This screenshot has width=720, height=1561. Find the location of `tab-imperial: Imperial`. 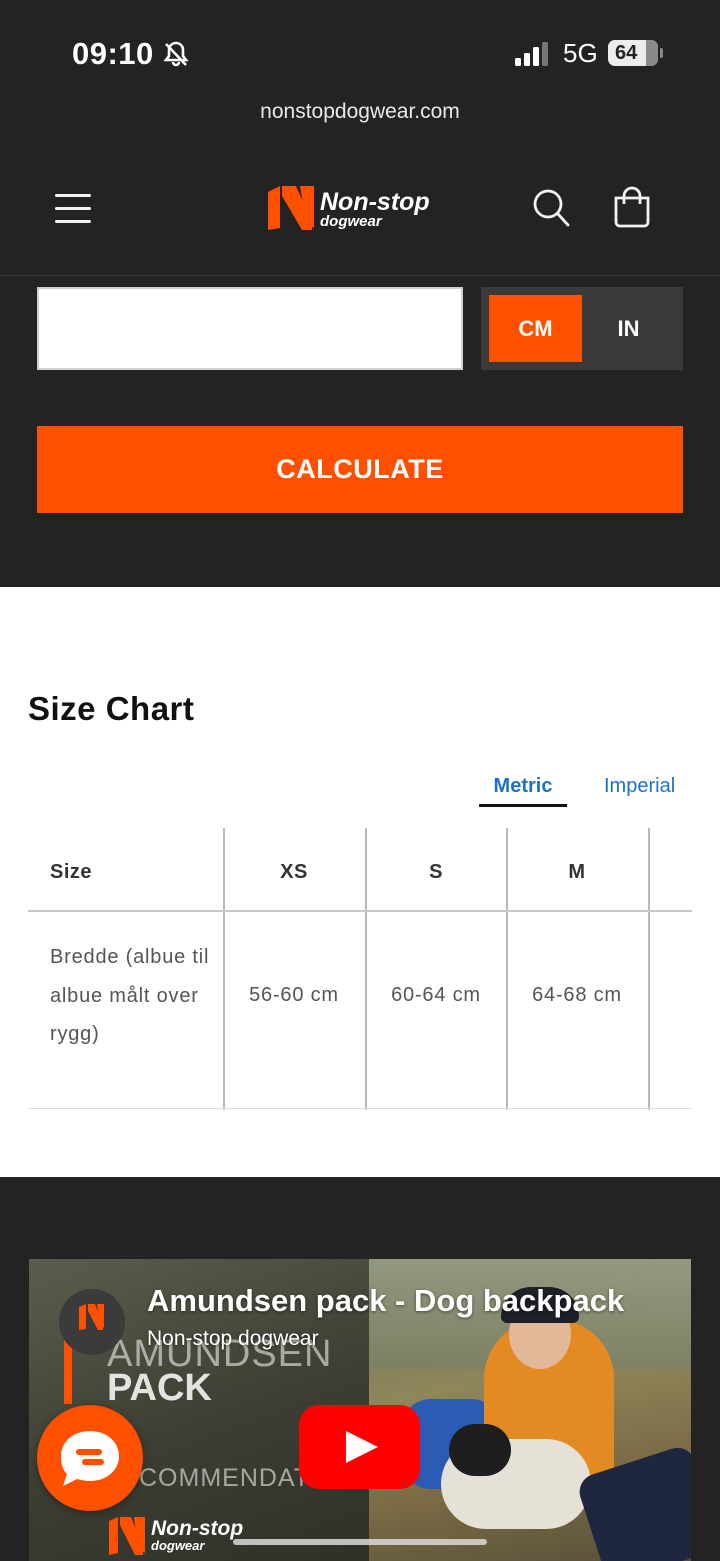

tab-imperial: Imperial is located at coordinates (639, 786).